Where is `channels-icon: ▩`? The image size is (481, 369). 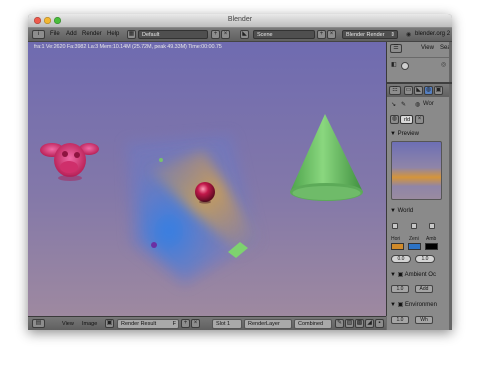 channels-icon: ▩ is located at coordinates (359, 323).